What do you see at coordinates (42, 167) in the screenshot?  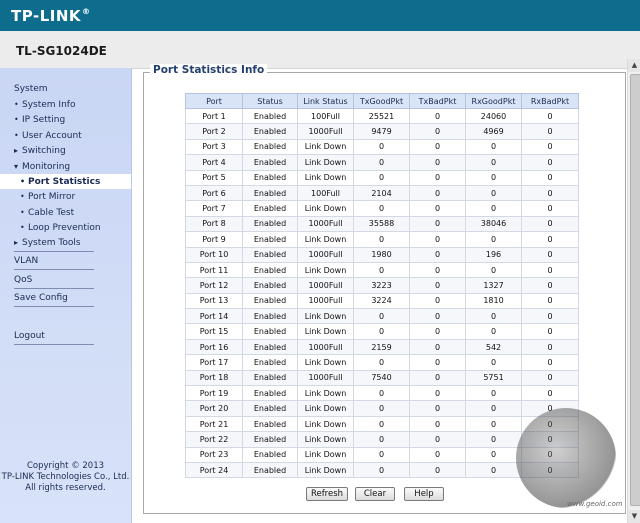 I see `sidebar-item-monitoring: ▾ Monitoring` at bounding box center [42, 167].